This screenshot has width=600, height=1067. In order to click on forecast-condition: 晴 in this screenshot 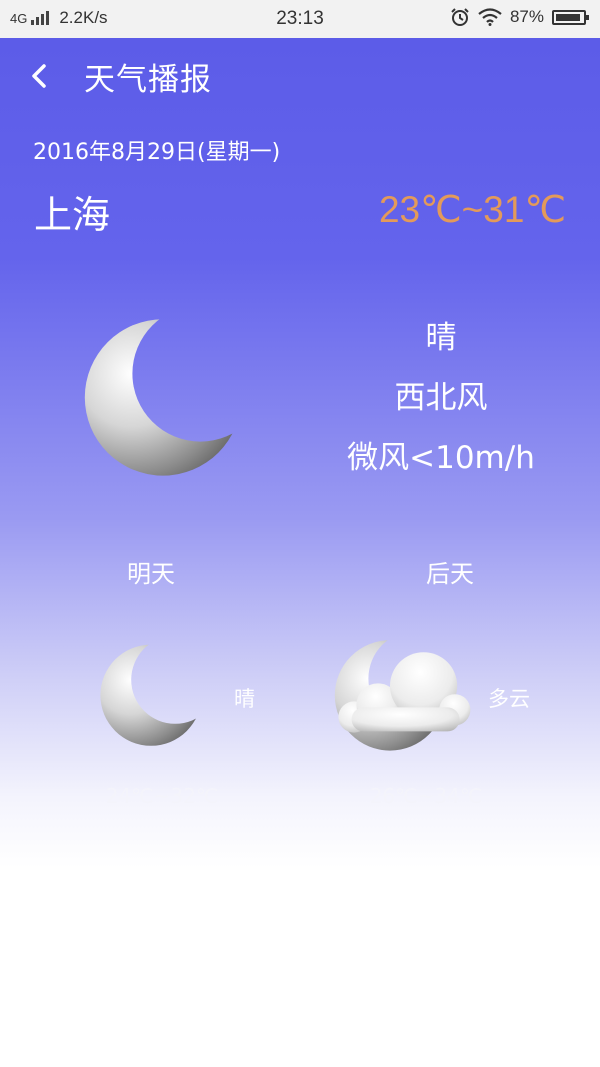, I will do `click(244, 699)`.